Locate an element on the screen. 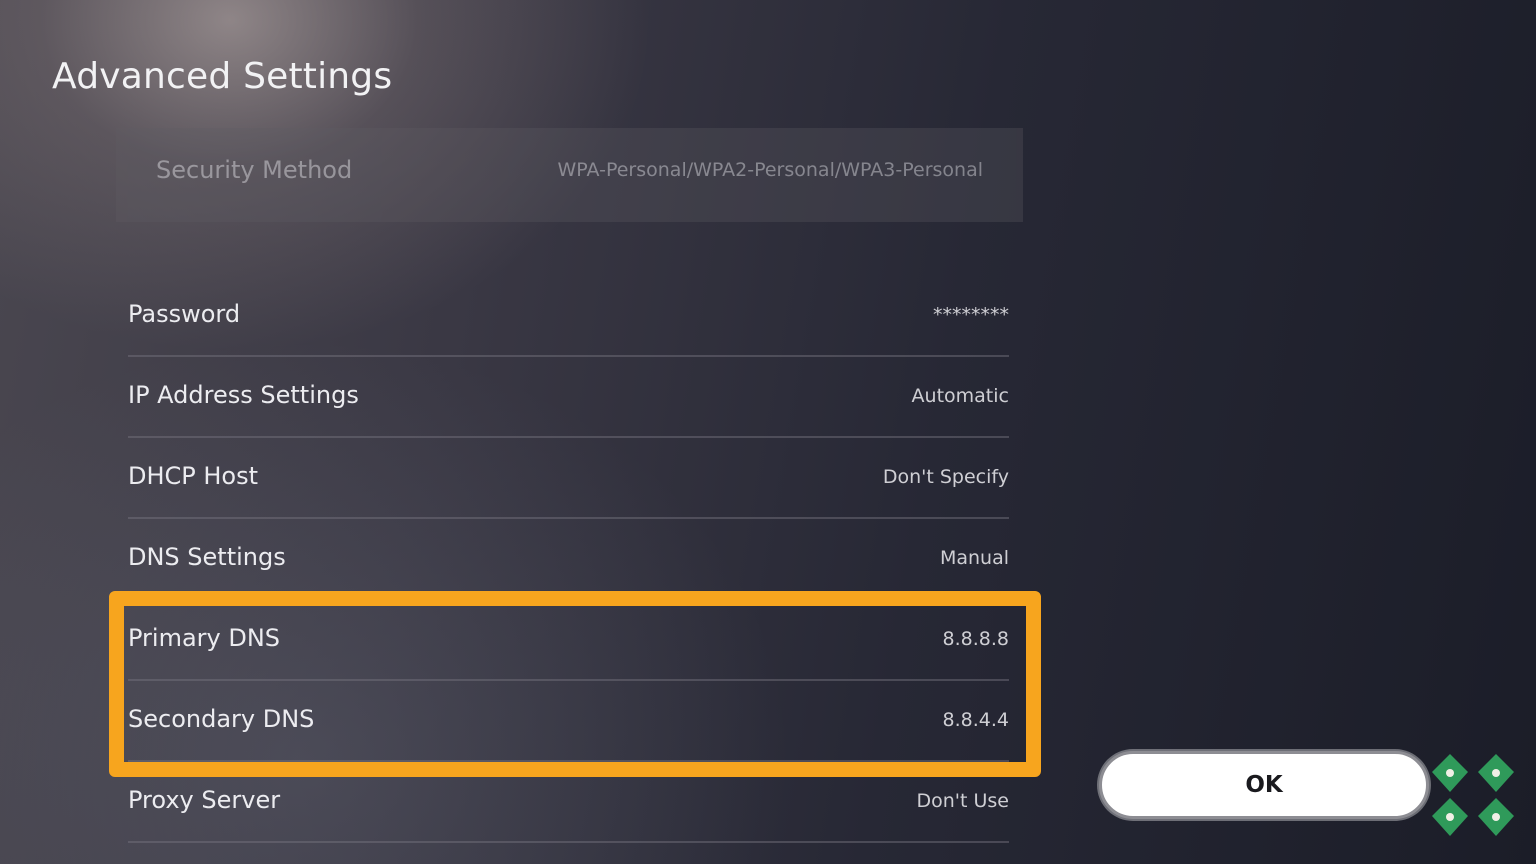 Image resolution: width=1536 pixels, height=864 pixels. setting-row-proxy-server: Proxy Server Don't Use is located at coordinates (568, 802).